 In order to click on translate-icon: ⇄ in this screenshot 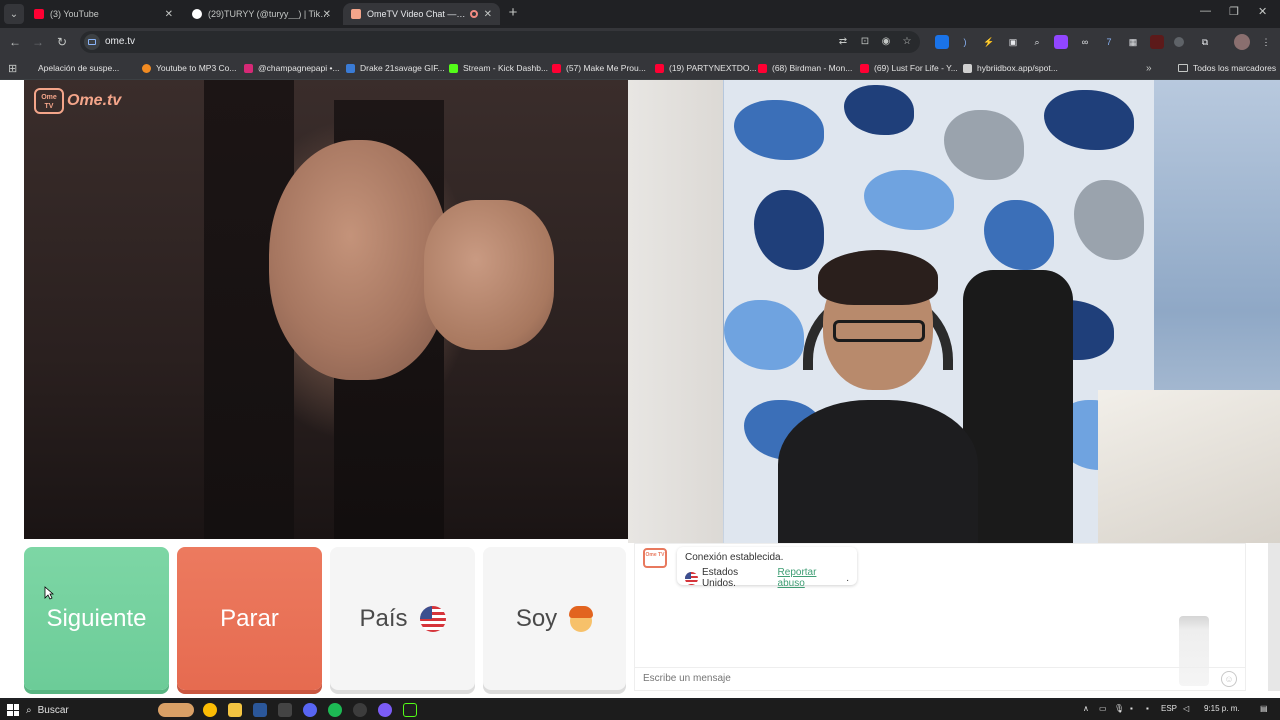, I will do `click(843, 42)`.